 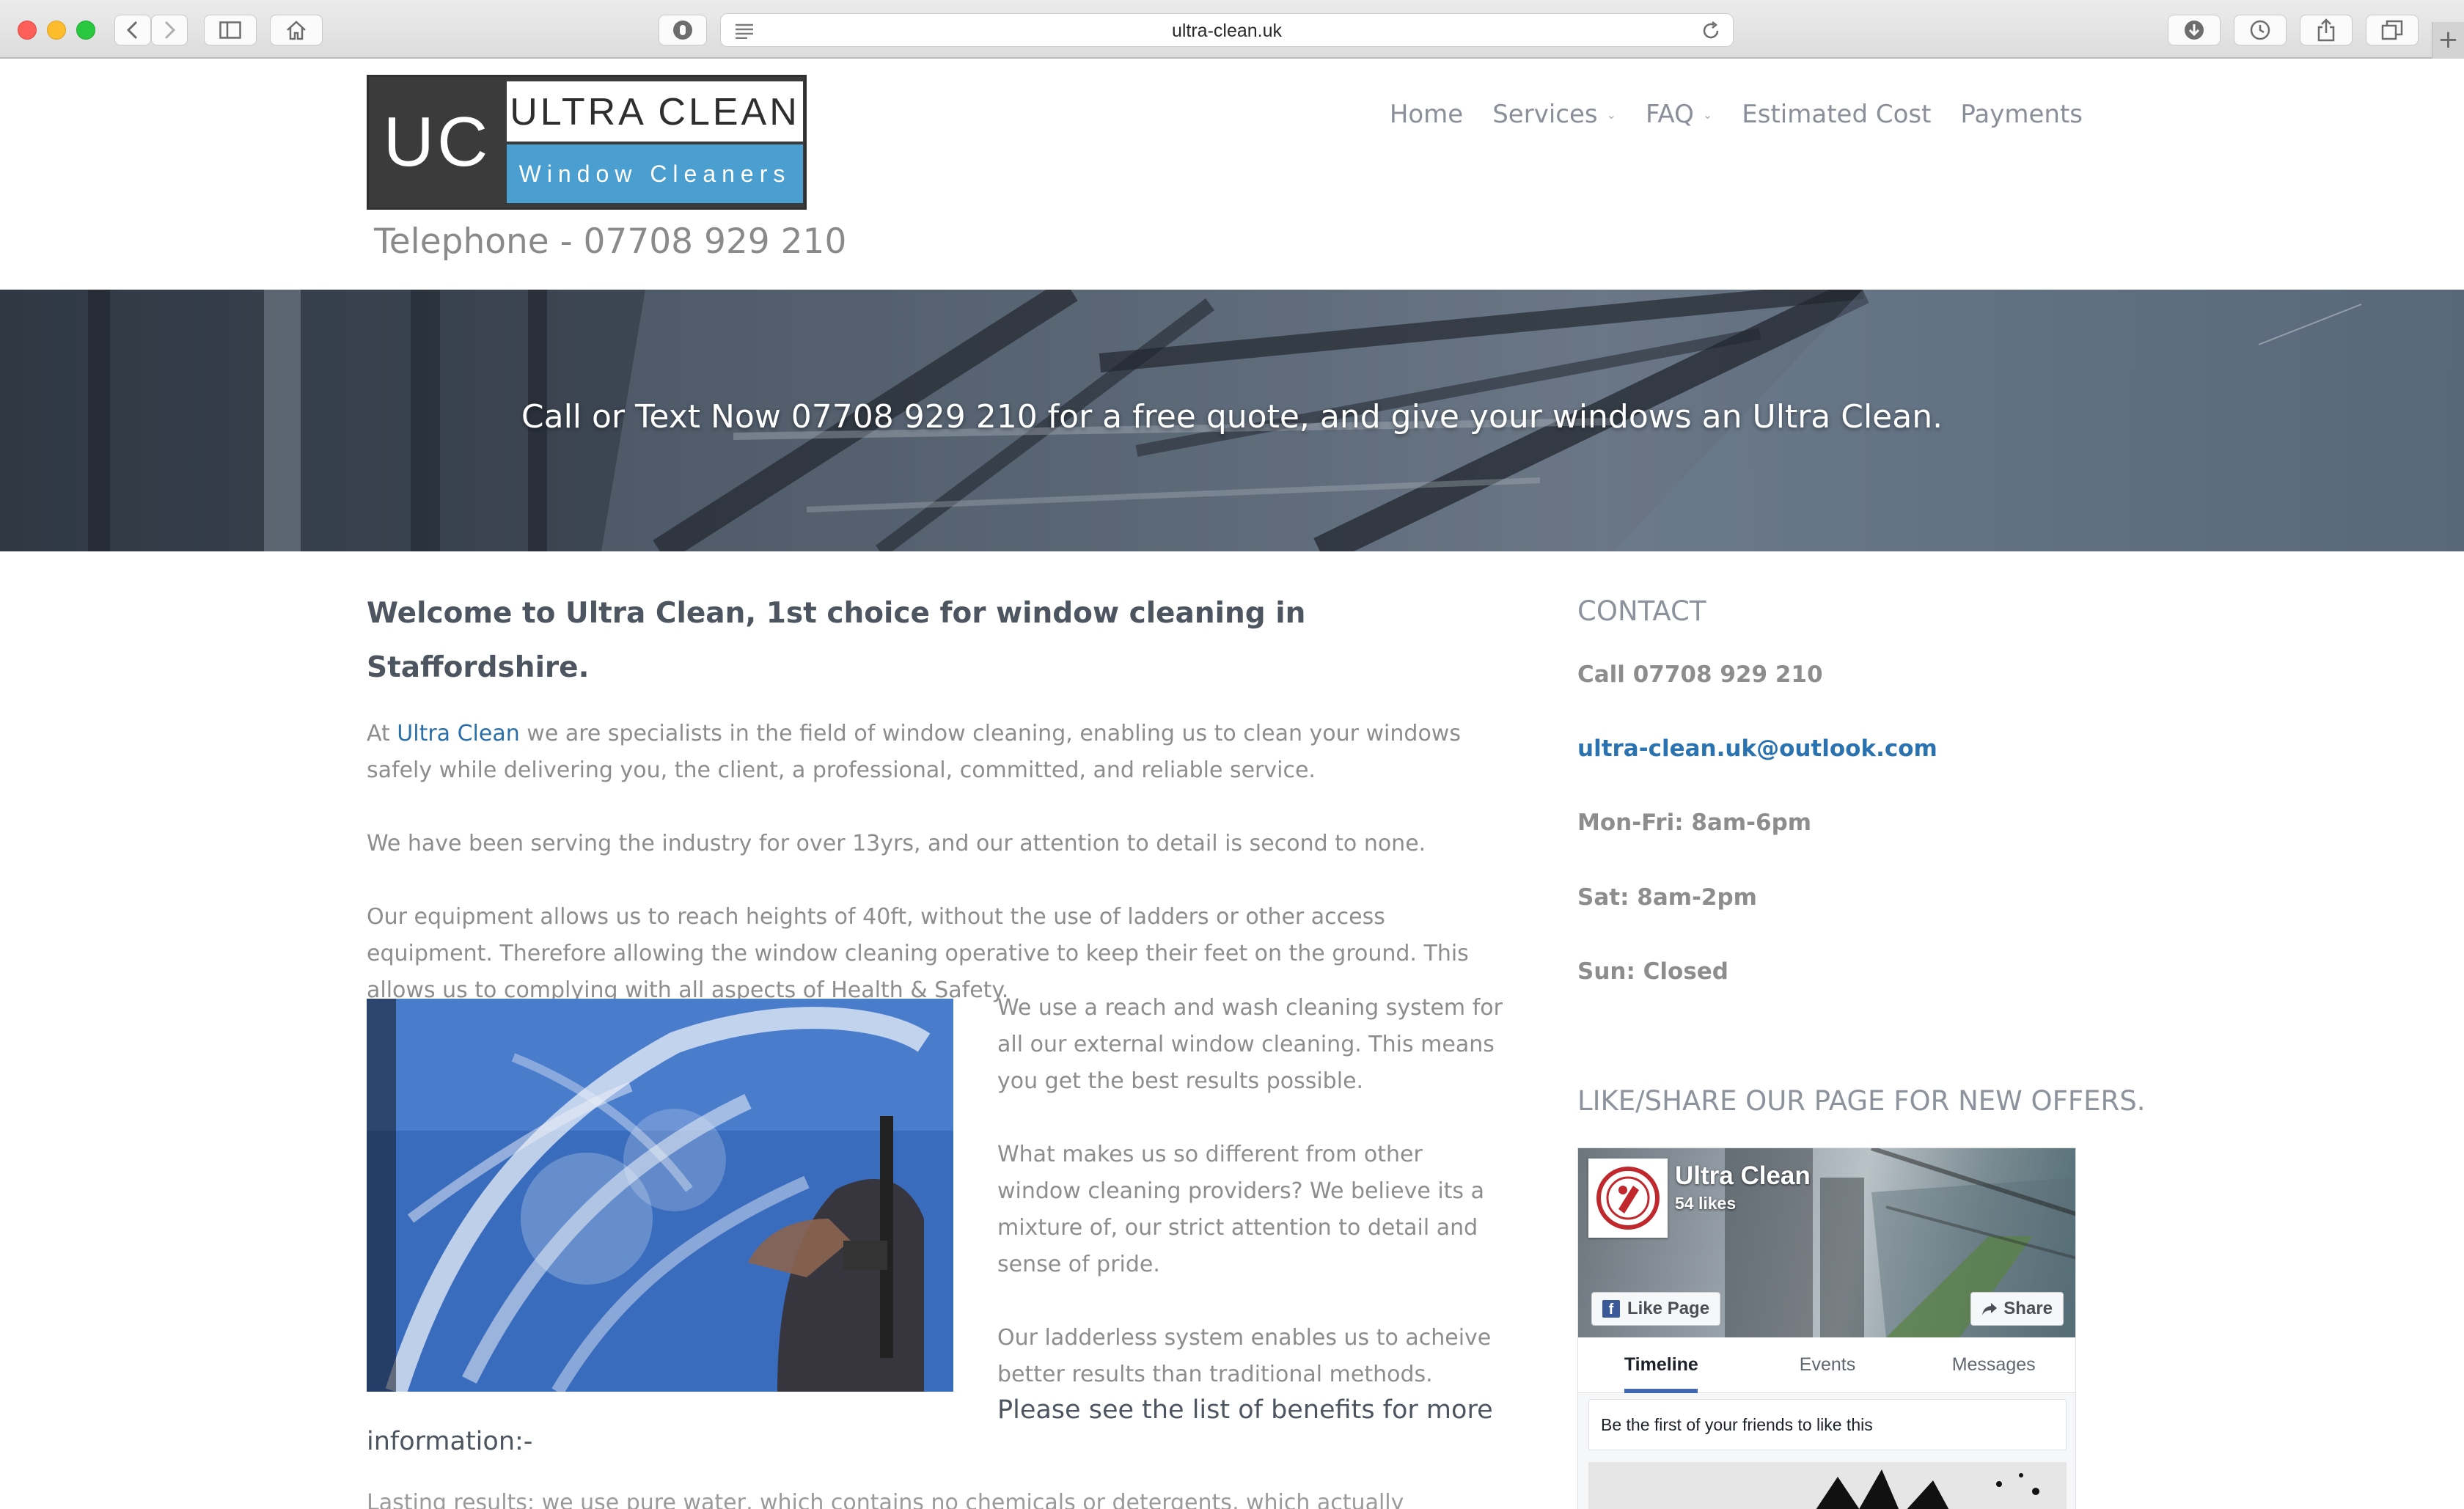 I want to click on header-telephone: Telephone - 07708 929 210, so click(x=610, y=241).